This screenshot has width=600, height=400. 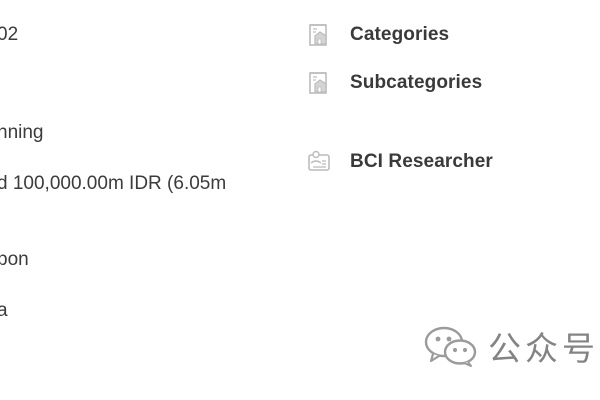 What do you see at coordinates (320, 162) in the screenshot?
I see `id-card-person-icon` at bounding box center [320, 162].